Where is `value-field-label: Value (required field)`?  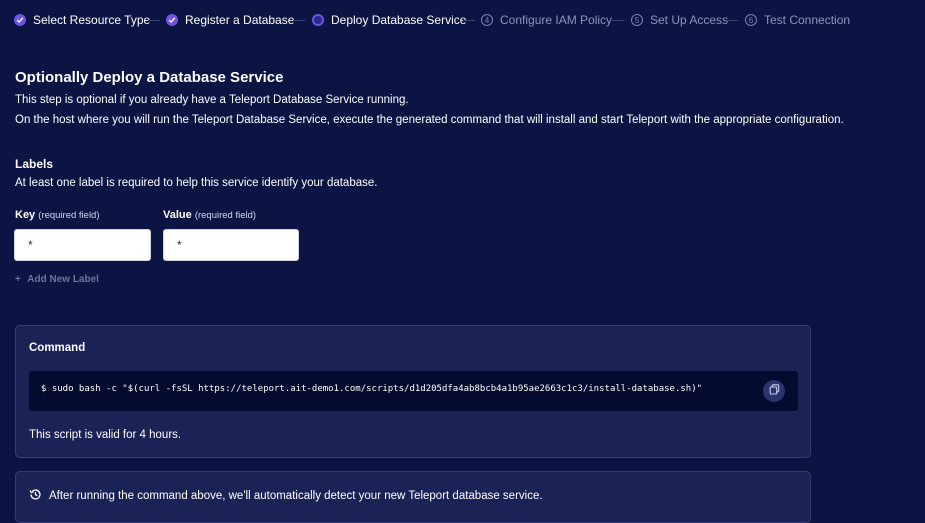
value-field-label: Value (required field) is located at coordinates (209, 215).